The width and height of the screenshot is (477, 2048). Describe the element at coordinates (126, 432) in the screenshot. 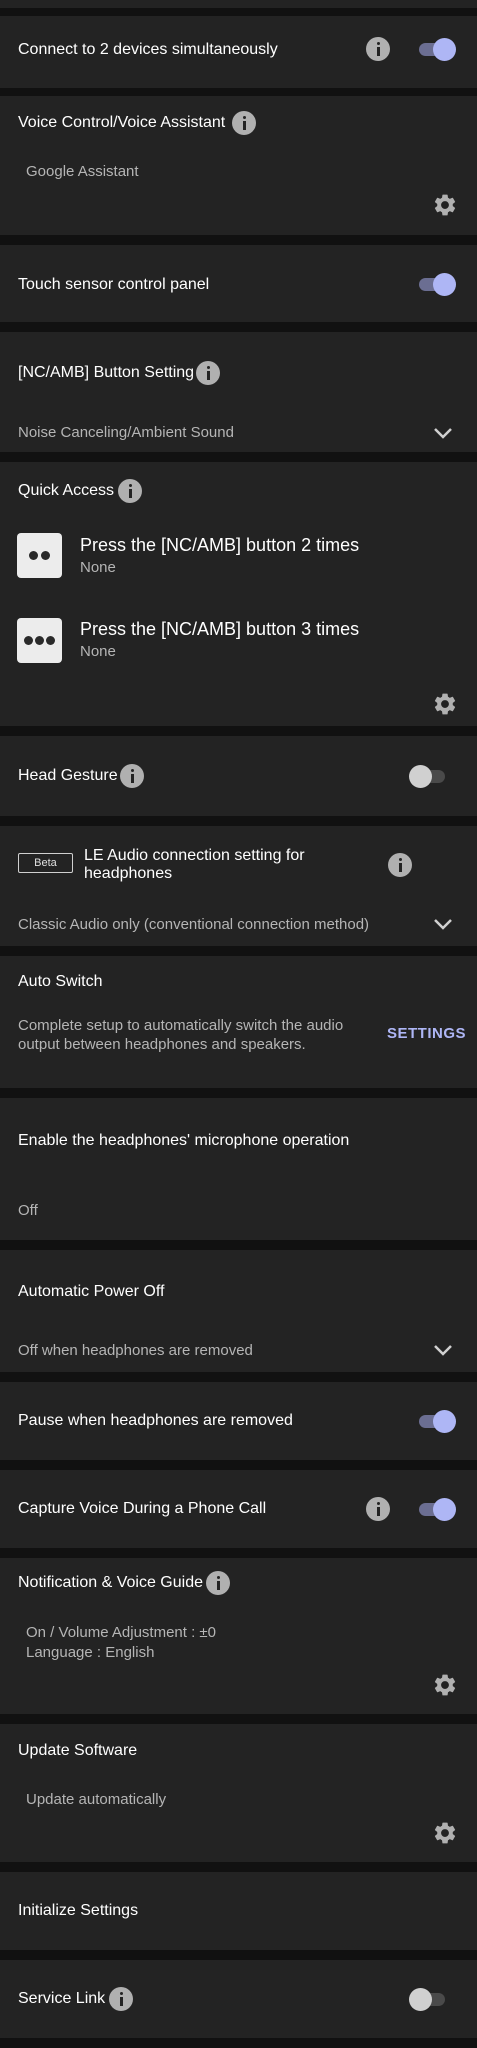

I see `nc-amb-value: Noise Canceling/Ambient Sound` at that location.